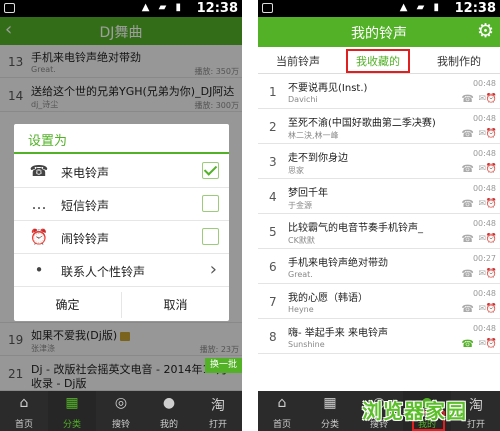  What do you see at coordinates (273, 92) in the screenshot?
I see `song-number: 1` at bounding box center [273, 92].